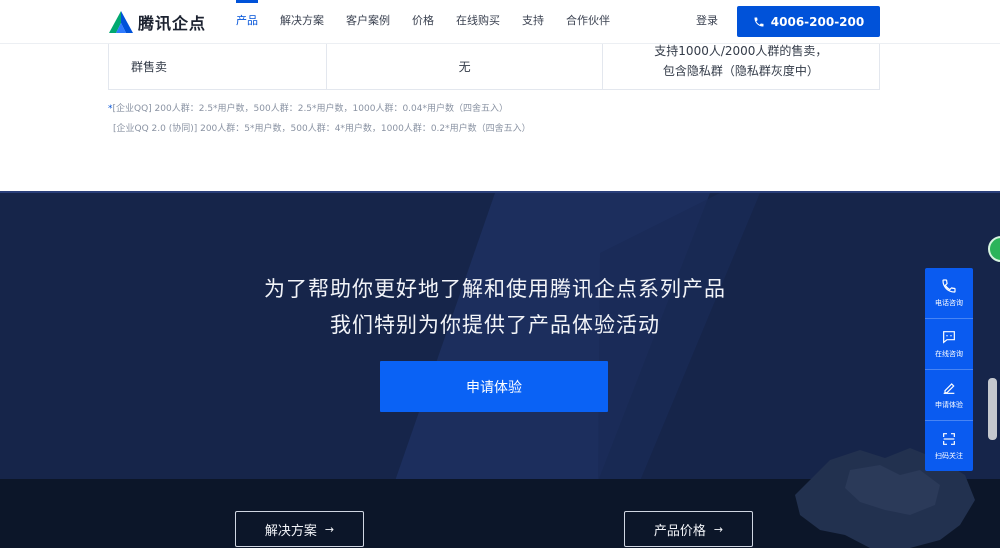 The image size is (1000, 548). What do you see at coordinates (478, 22) in the screenshot?
I see `nav-item-buy-online: 在线购买` at bounding box center [478, 22].